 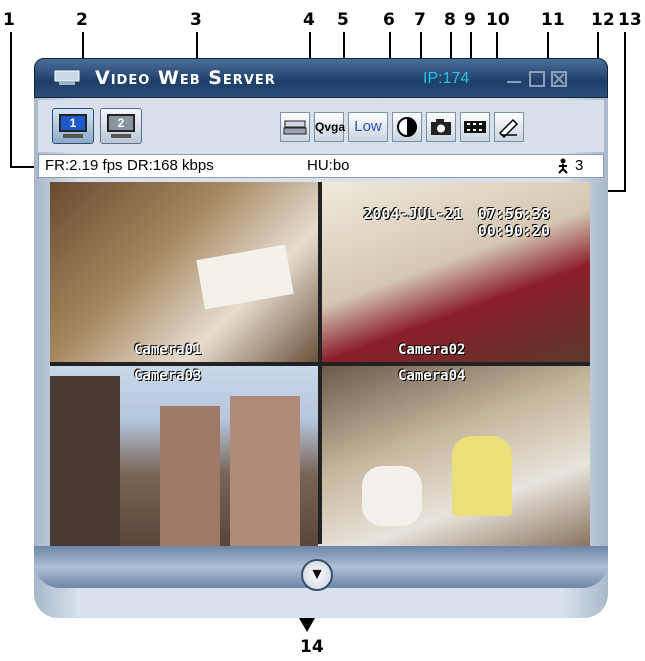 What do you see at coordinates (563, 166) in the screenshot?
I see `user-icon` at bounding box center [563, 166].